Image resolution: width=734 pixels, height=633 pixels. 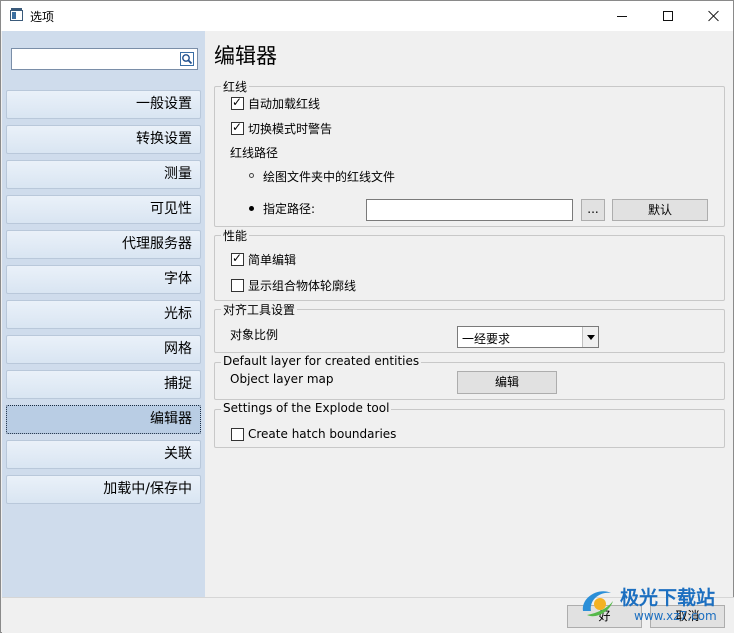 What do you see at coordinates (252, 209) in the screenshot?
I see `specified-path-radio` at bounding box center [252, 209].